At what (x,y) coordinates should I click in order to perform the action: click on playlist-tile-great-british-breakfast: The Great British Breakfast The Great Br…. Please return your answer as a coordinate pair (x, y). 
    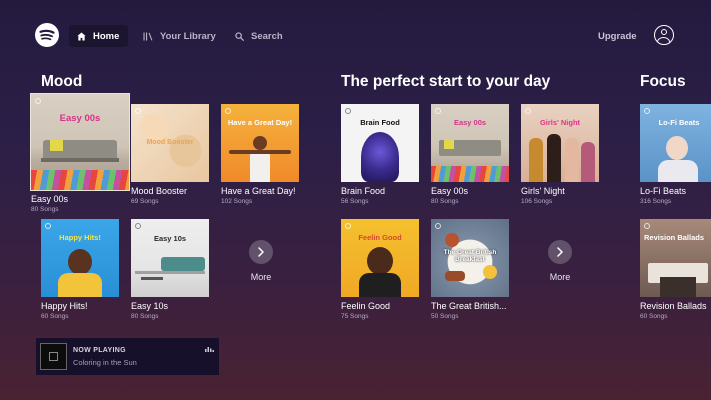
    Looking at the image, I should click on (470, 269).